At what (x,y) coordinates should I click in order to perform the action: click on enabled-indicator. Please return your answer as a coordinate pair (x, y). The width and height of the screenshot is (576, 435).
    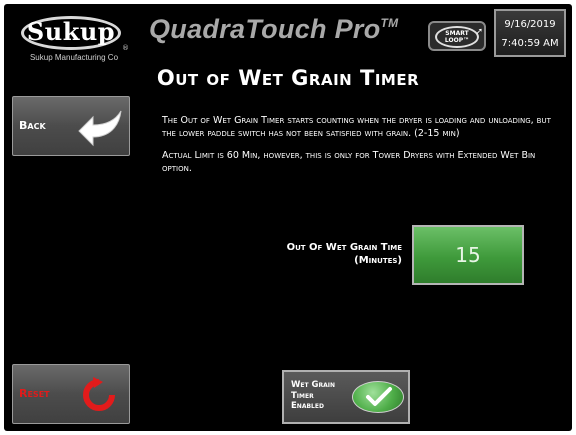
    Looking at the image, I should click on (378, 397).